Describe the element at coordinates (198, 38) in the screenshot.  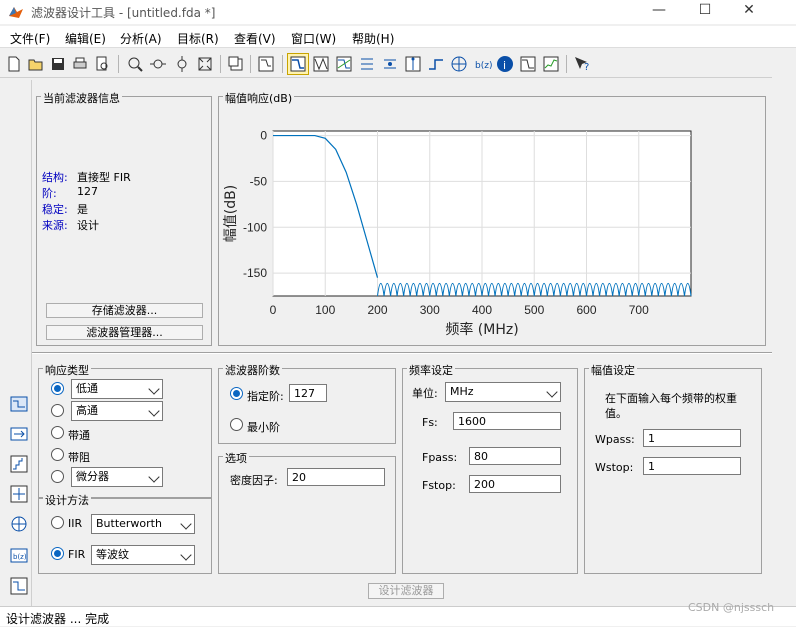
I see `menu-targets: 目标(R)` at that location.